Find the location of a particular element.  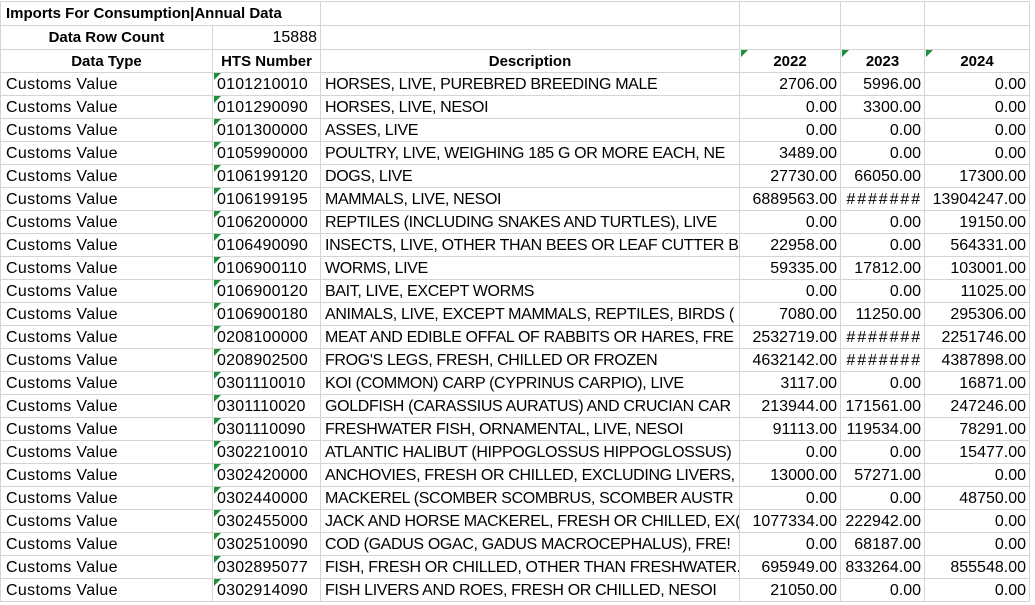

hts-number-cell: 0301110090 is located at coordinates (267, 429).